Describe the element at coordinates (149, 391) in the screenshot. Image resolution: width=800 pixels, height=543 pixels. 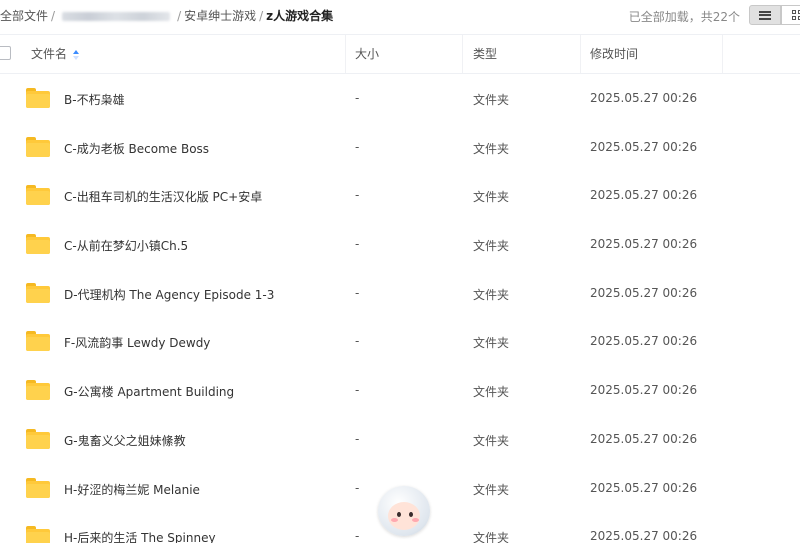
I see `file-name: G-公寓楼 Apartment Building` at that location.